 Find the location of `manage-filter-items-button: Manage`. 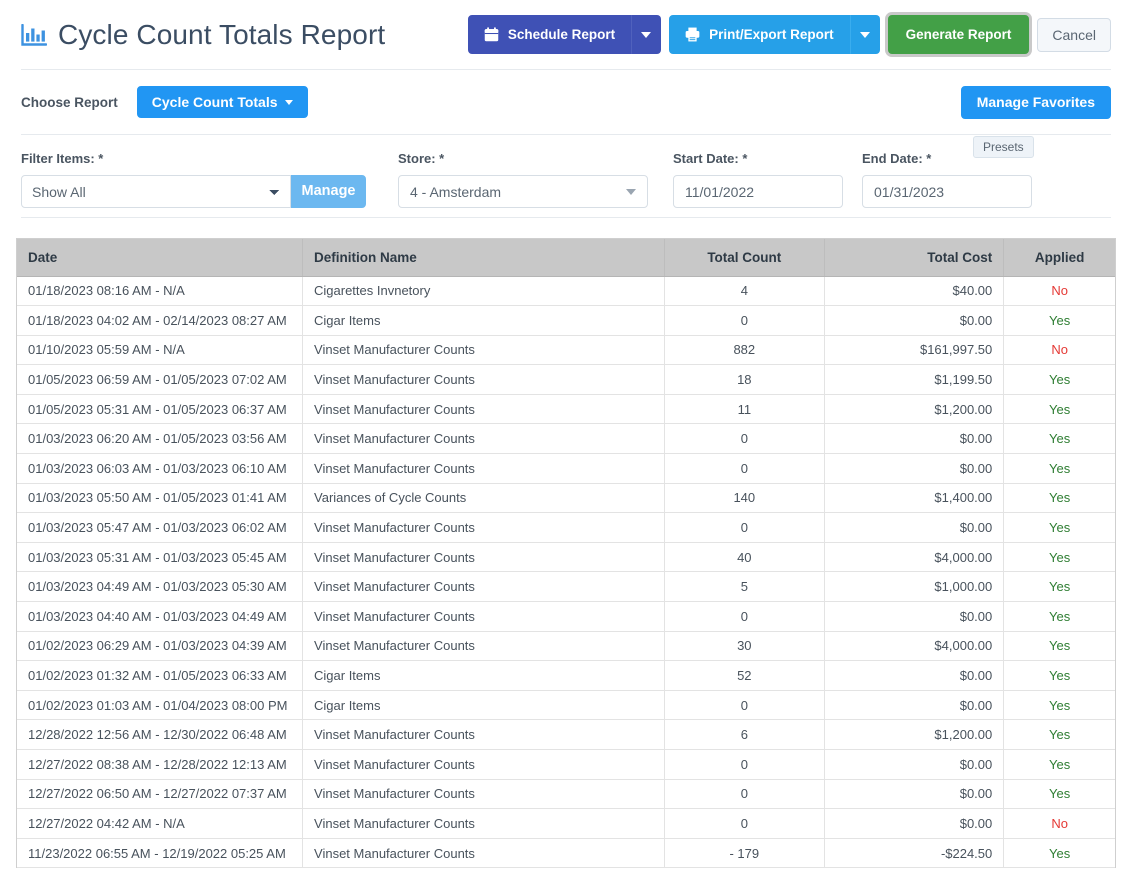

manage-filter-items-button: Manage is located at coordinates (328, 191).